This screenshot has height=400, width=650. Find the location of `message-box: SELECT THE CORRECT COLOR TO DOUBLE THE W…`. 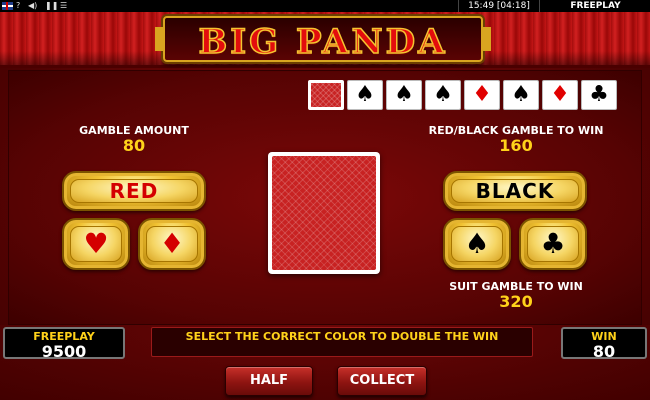

message-box: SELECT THE CORRECT COLOR TO DOUBLE THE W… is located at coordinates (342, 342).